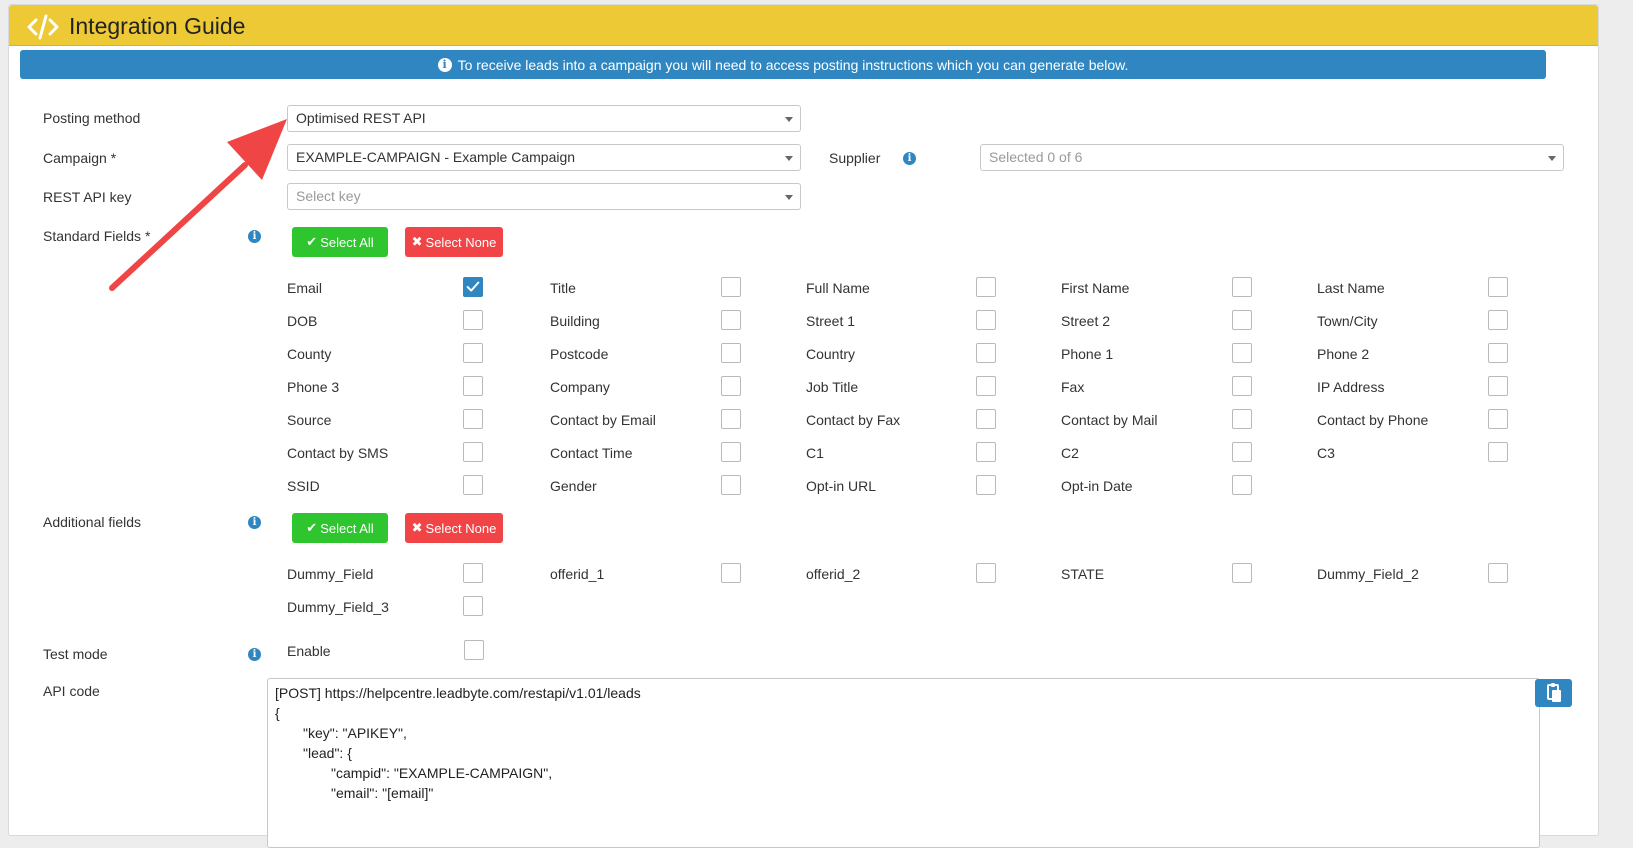 This screenshot has height=848, width=1633. I want to click on posting-method-value: Optimised REST API, so click(361, 118).